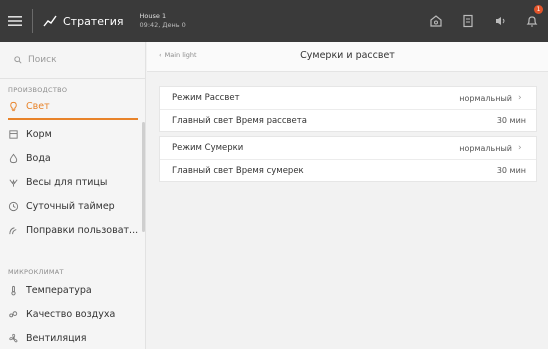 The height and width of the screenshot is (349, 548). I want to click on setting-label: Главный свет Время рассвета, so click(239, 120).